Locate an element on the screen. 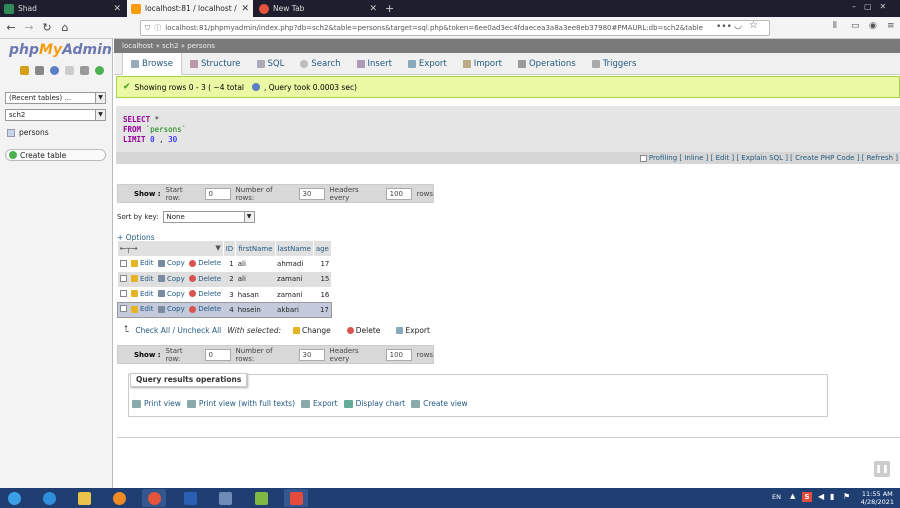  column-header-age: age is located at coordinates (322, 249).